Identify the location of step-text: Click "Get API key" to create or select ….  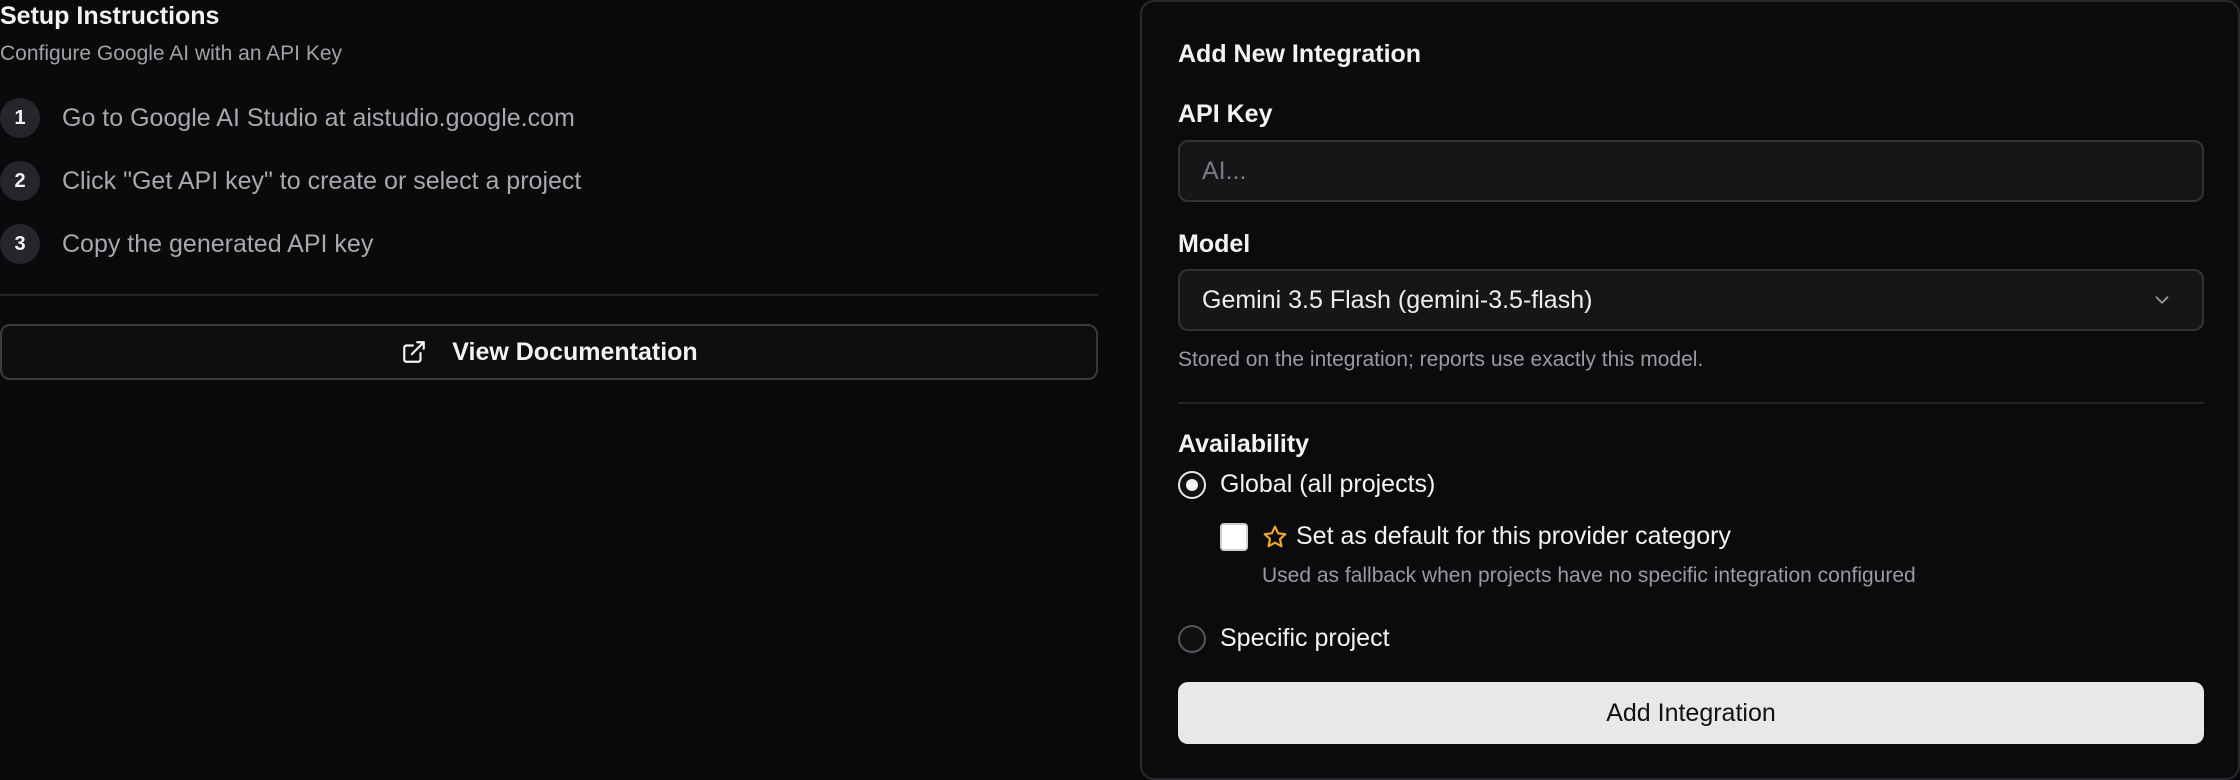
(322, 180).